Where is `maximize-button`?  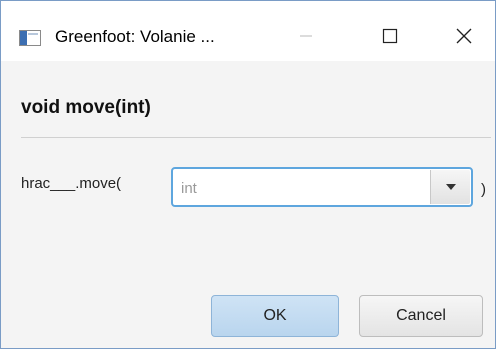
maximize-button is located at coordinates (390, 38).